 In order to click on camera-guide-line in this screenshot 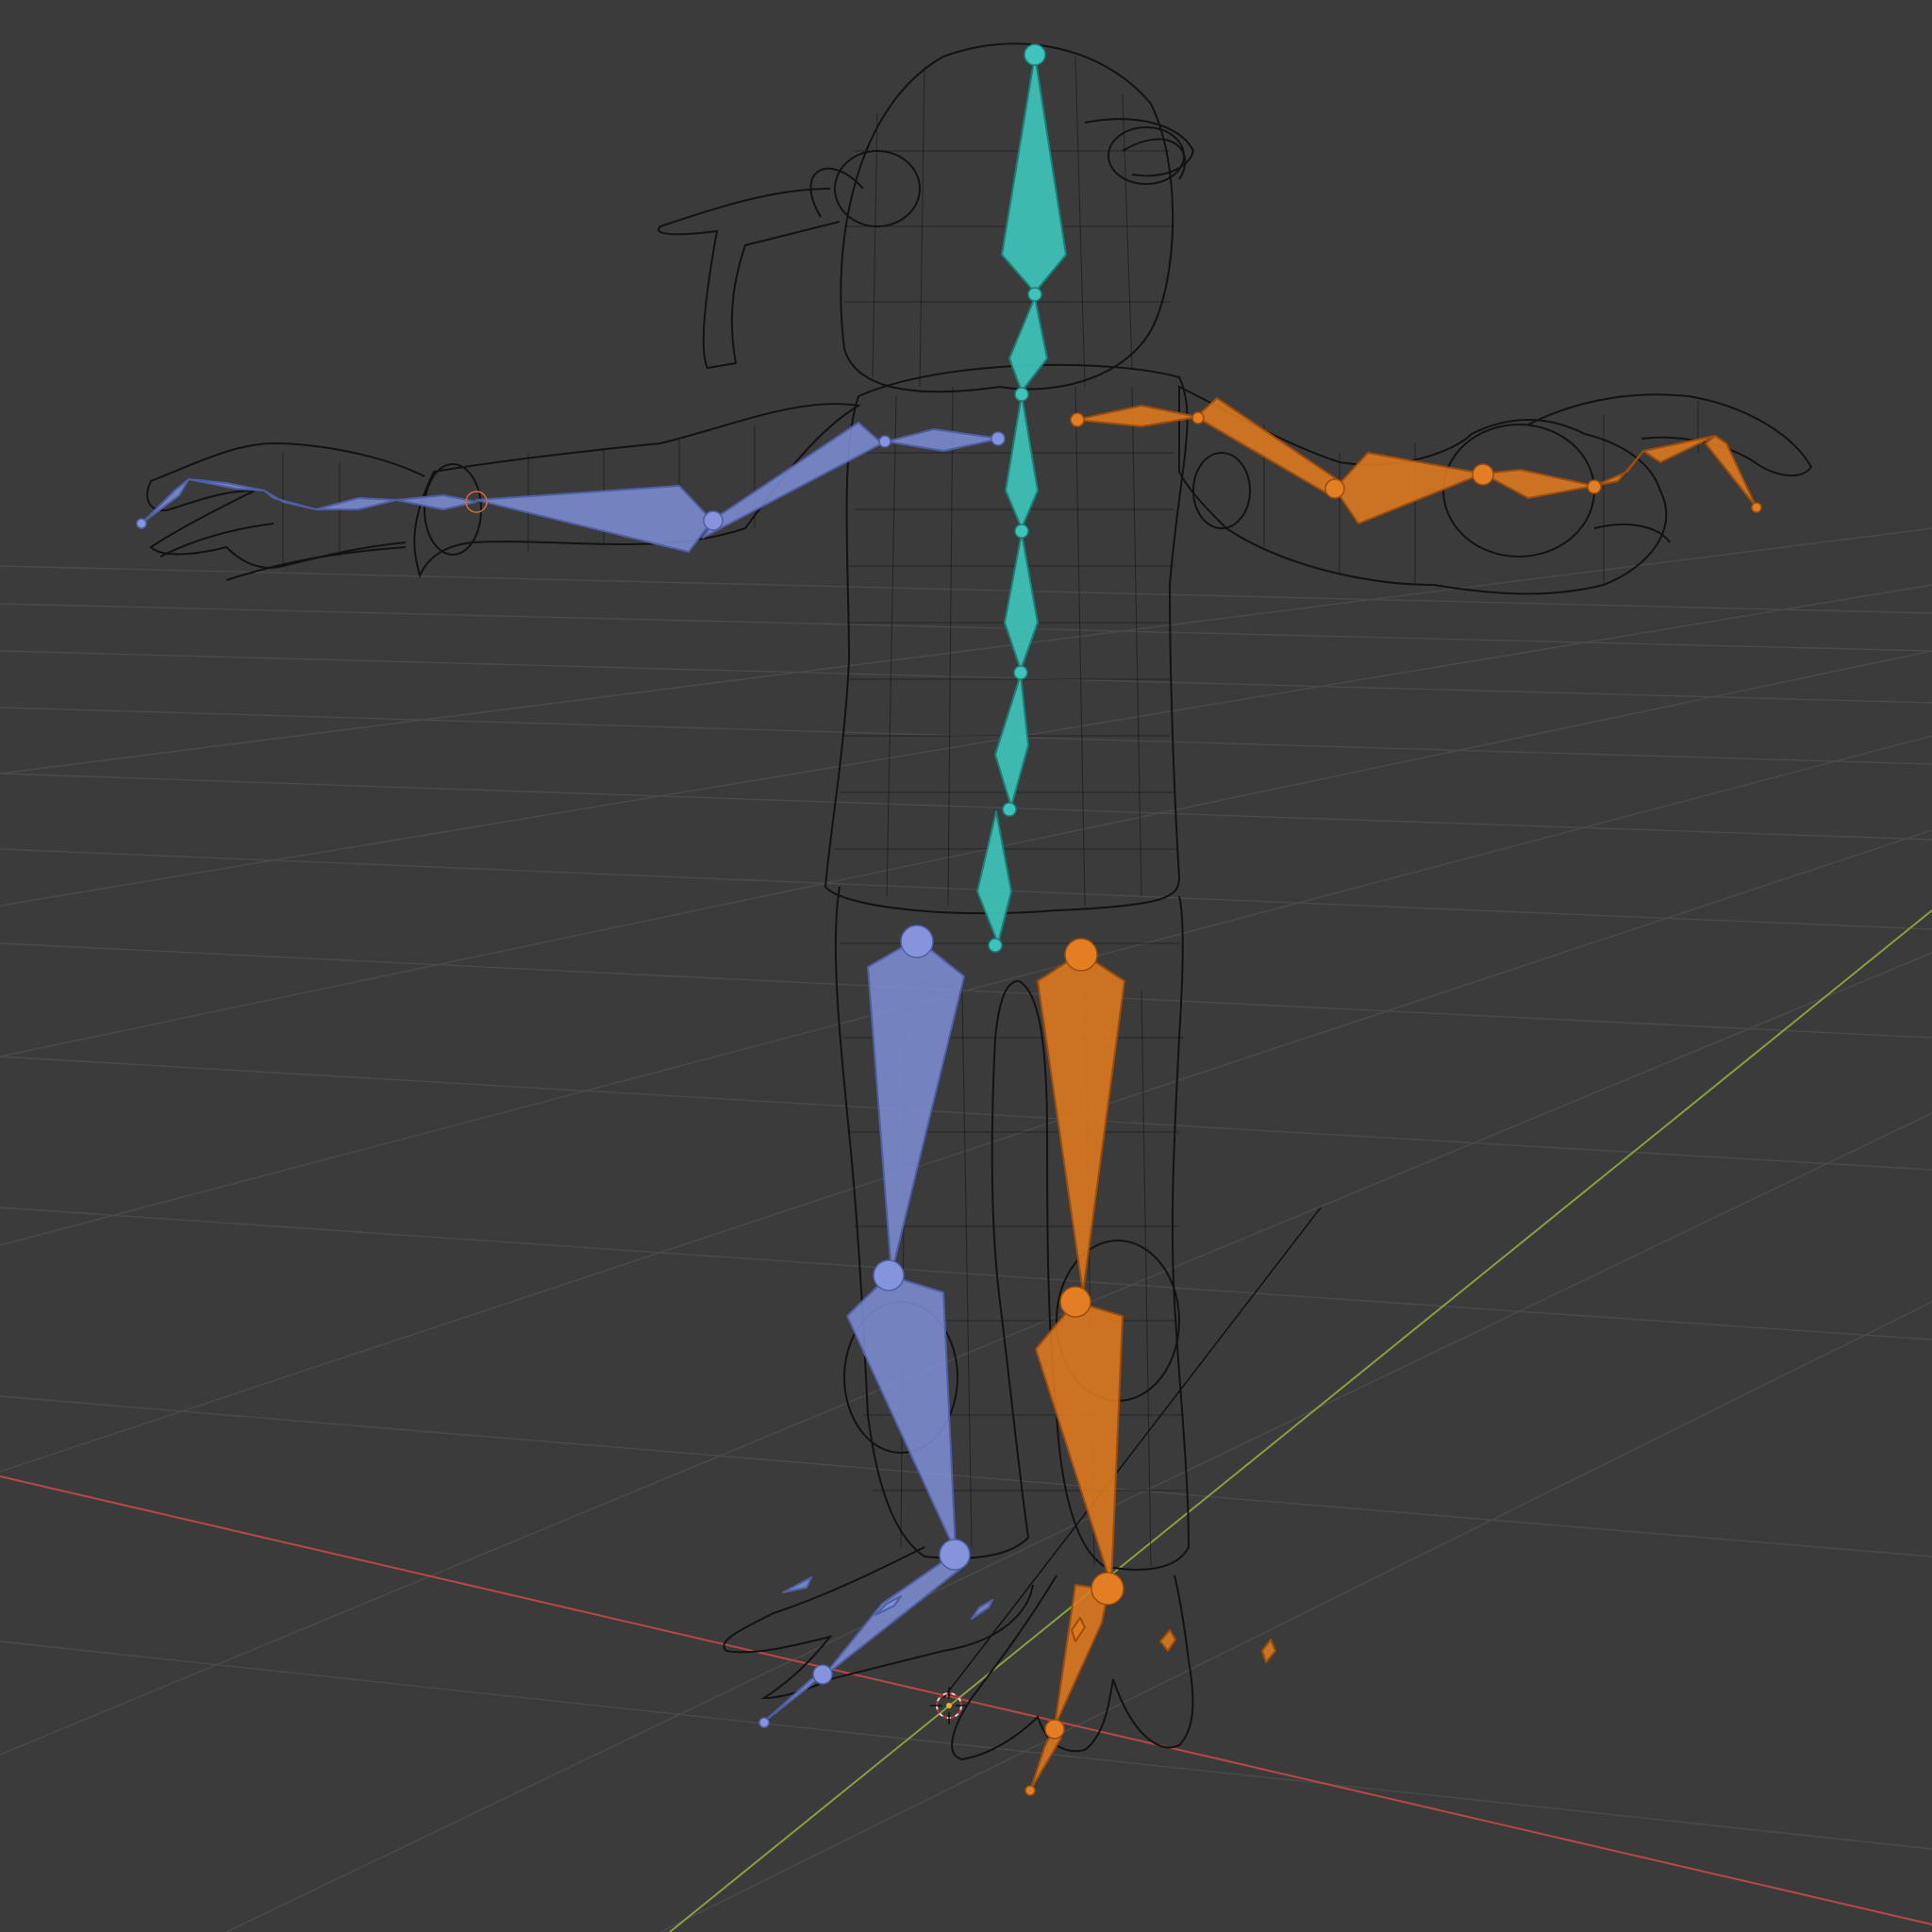, I will do `click(1132, 1453)`.